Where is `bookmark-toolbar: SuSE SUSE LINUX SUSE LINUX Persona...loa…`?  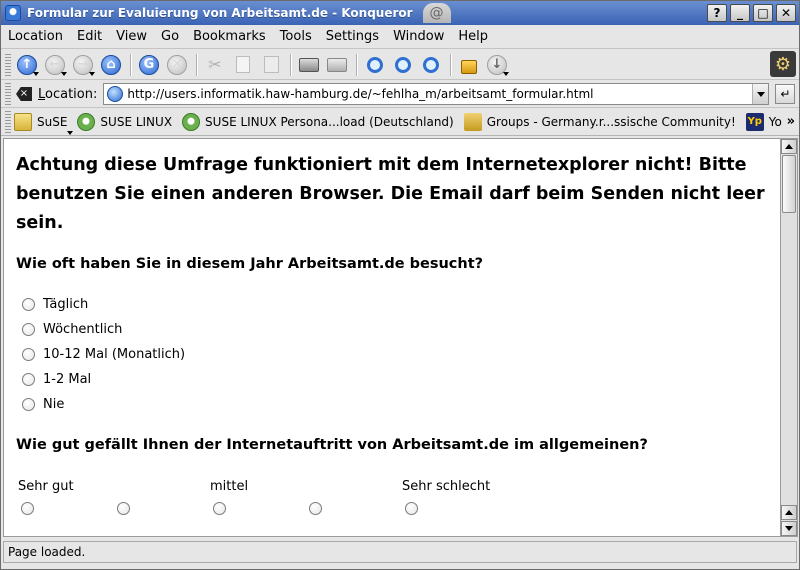
bookmark-toolbar: SuSE SUSE LINUX SUSE LINUX Persona...loa… is located at coordinates (400, 122).